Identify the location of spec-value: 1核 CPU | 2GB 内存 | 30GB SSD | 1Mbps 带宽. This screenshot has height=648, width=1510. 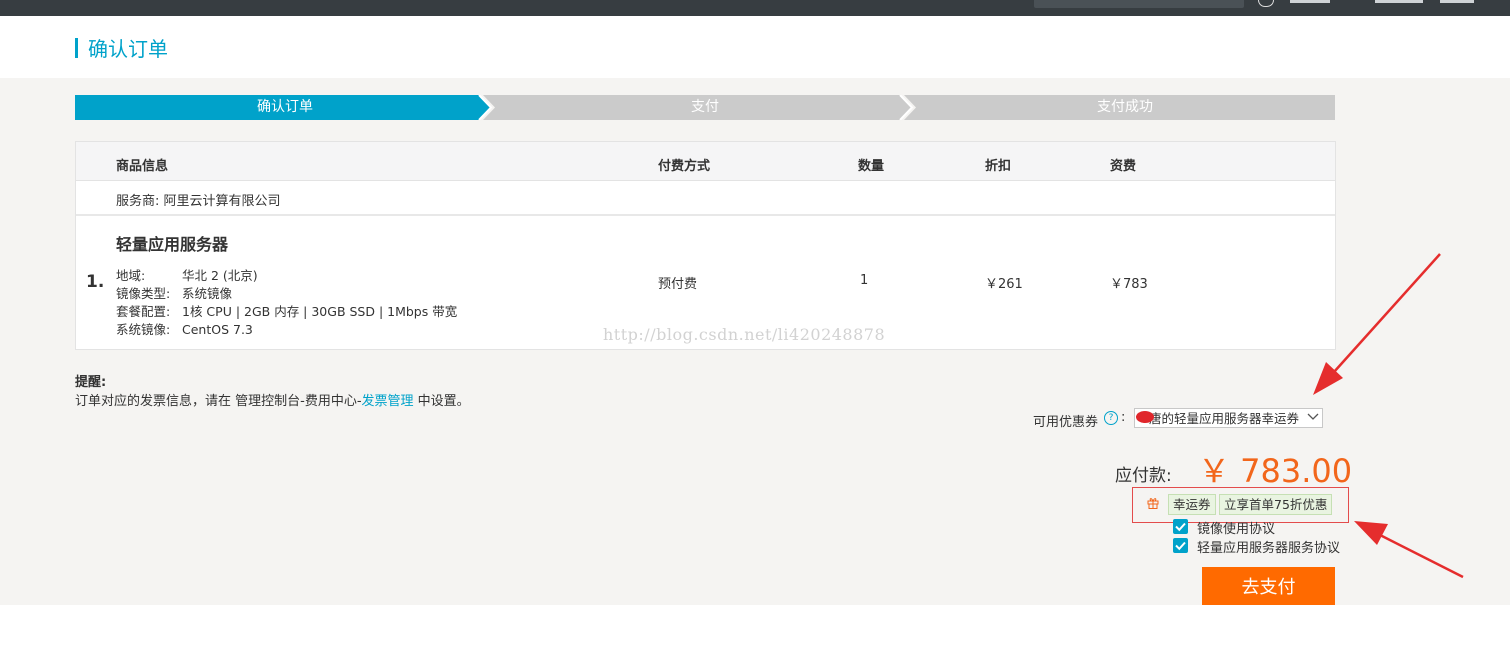
(320, 311).